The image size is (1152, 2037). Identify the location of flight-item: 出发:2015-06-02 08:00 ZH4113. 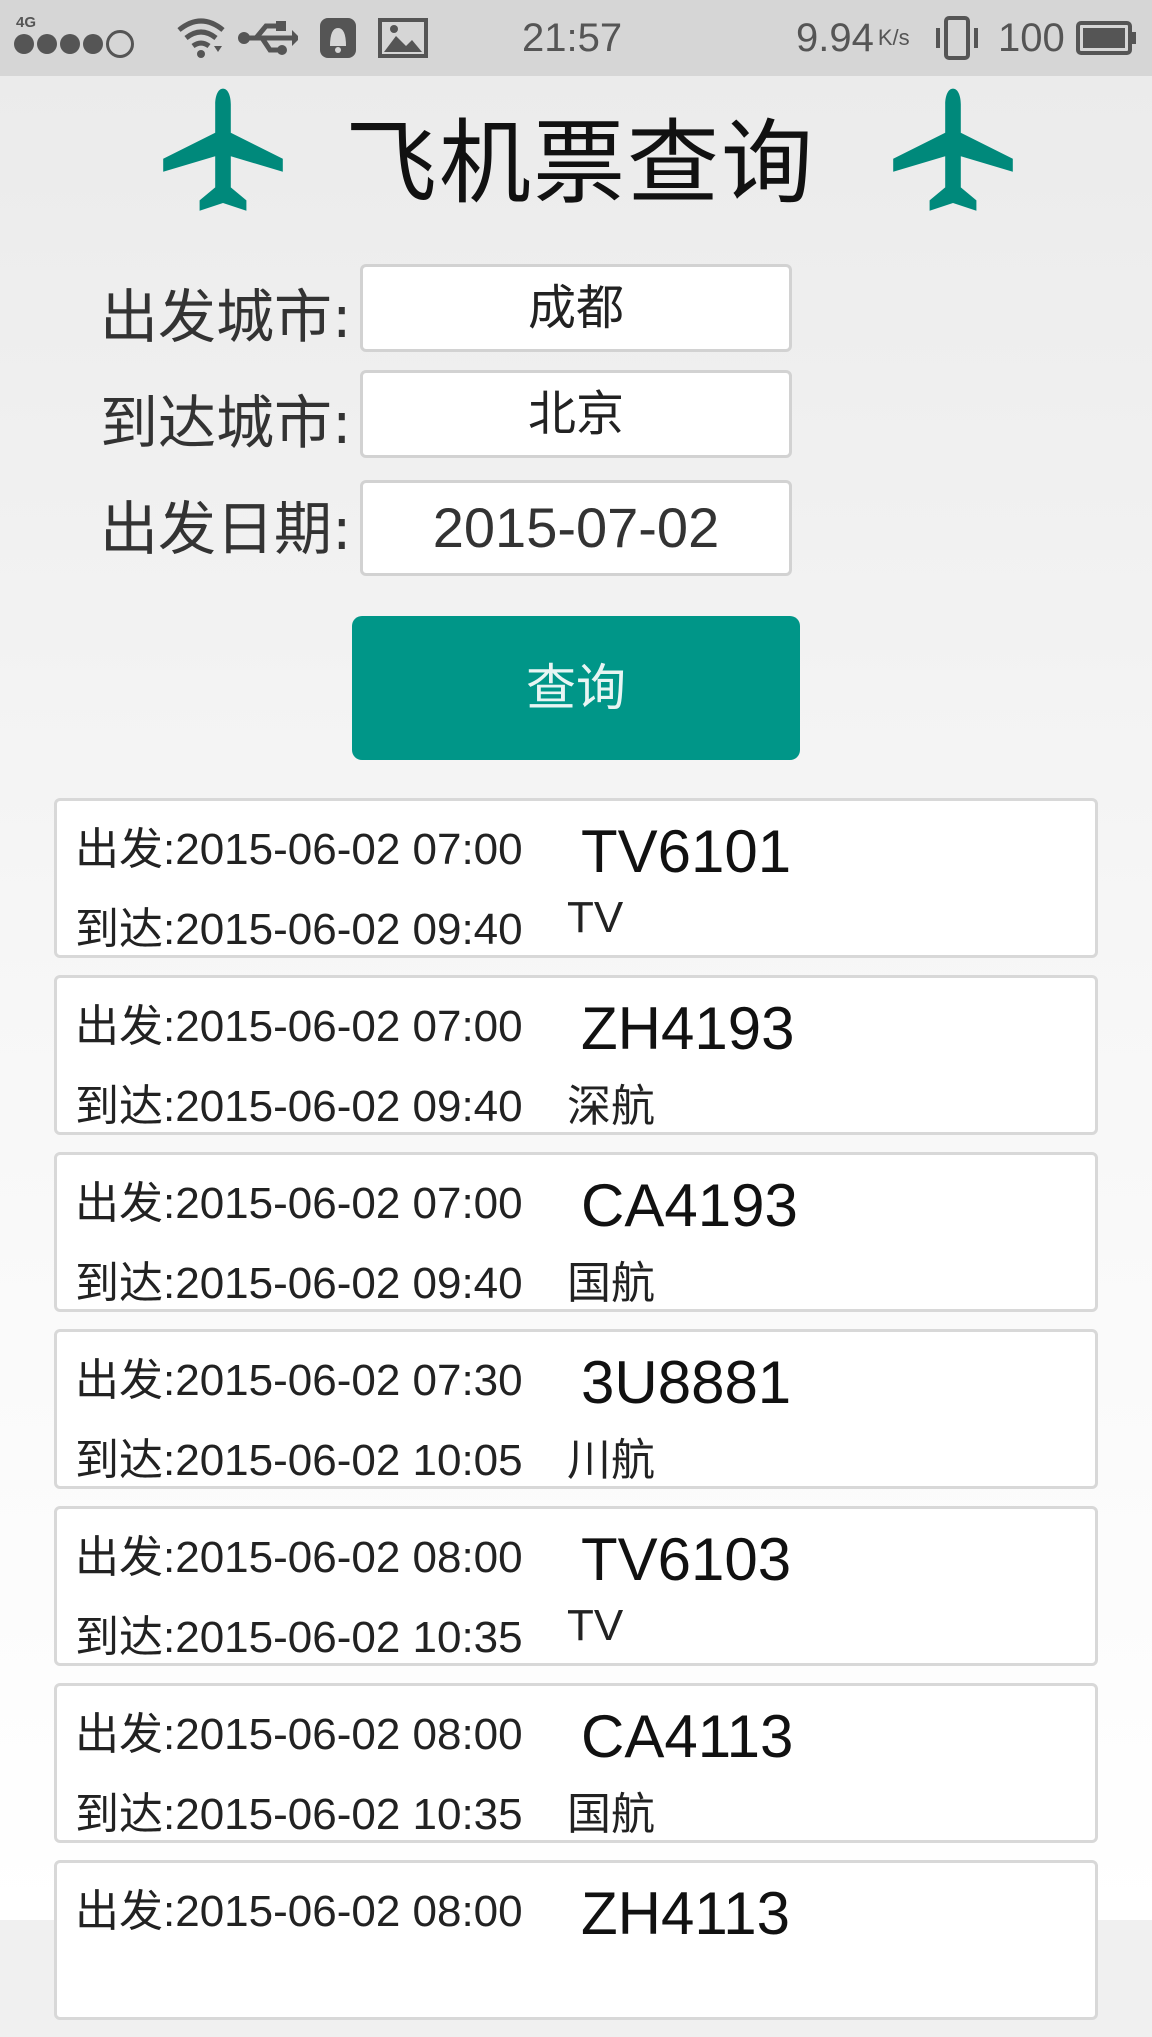
(576, 1940).